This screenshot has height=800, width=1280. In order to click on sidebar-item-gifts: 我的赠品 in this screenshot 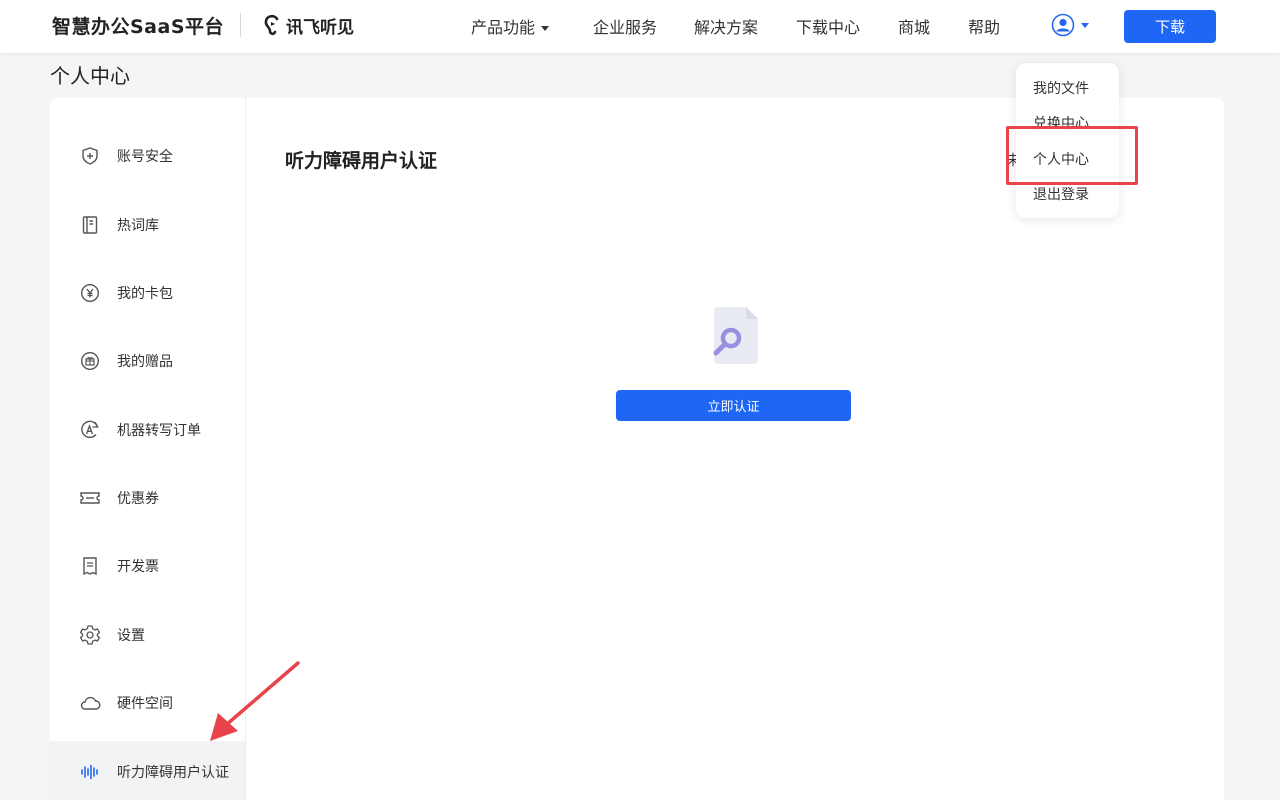, I will do `click(147, 361)`.